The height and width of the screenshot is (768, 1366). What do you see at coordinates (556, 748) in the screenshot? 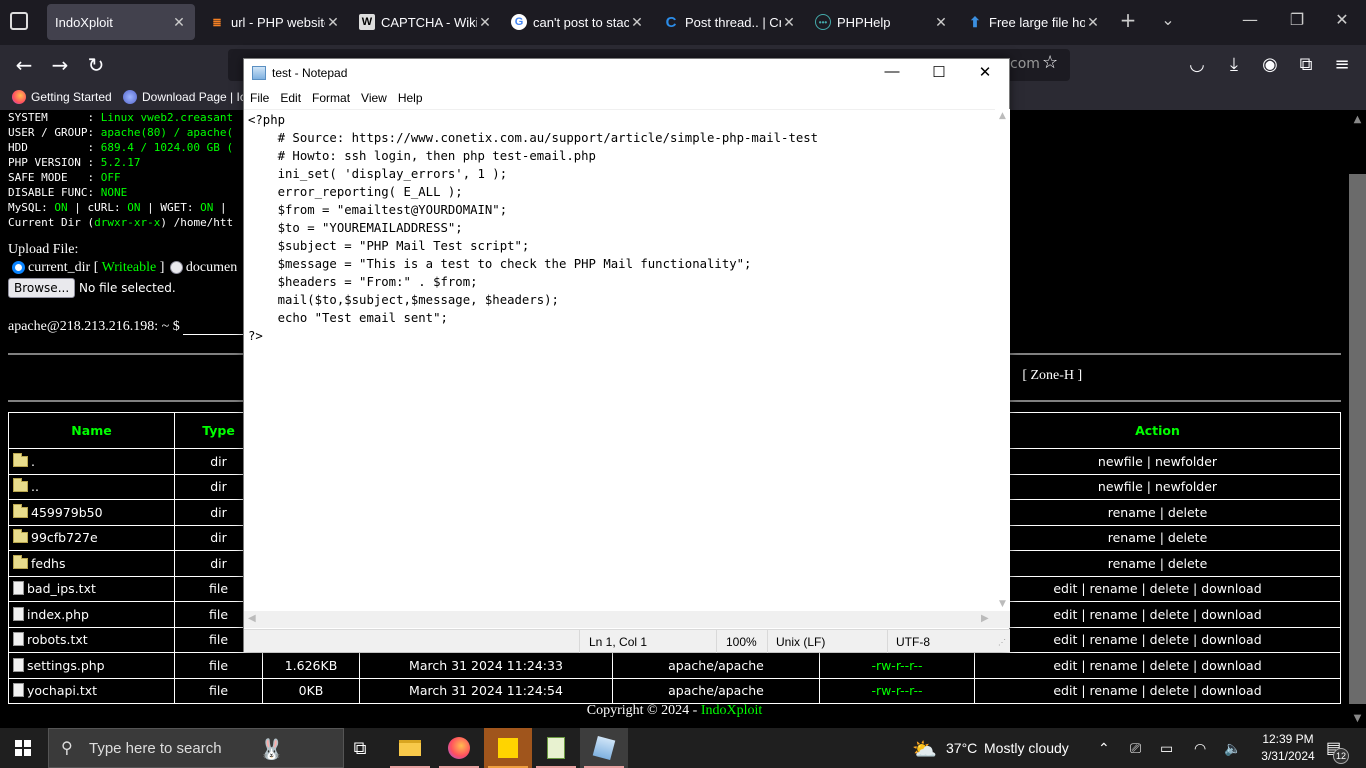
I see `notepad-plus-plus-icon` at bounding box center [556, 748].